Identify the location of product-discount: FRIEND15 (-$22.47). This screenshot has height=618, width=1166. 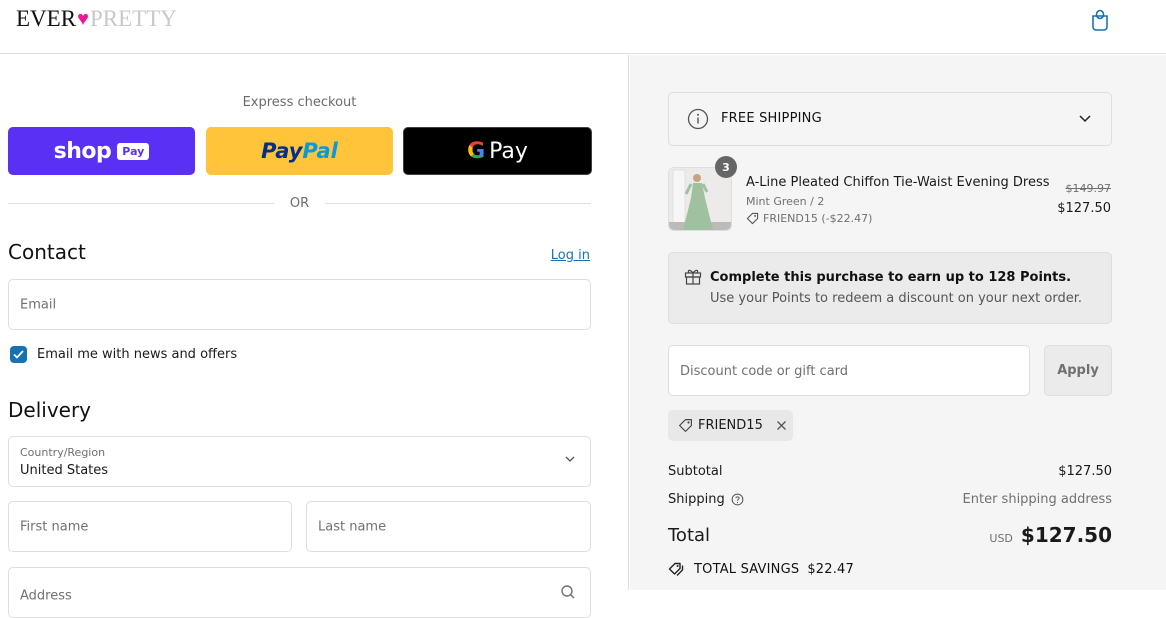
(809, 218).